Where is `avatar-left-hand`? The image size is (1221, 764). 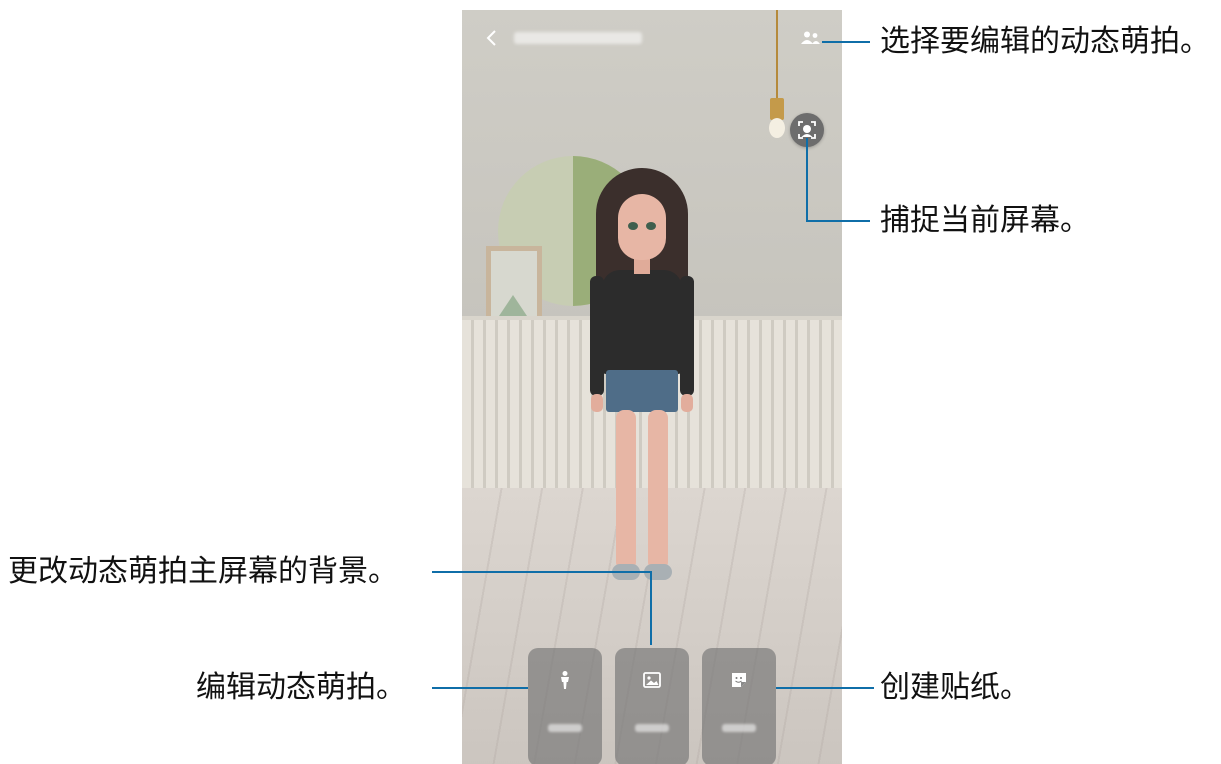 avatar-left-hand is located at coordinates (597, 403).